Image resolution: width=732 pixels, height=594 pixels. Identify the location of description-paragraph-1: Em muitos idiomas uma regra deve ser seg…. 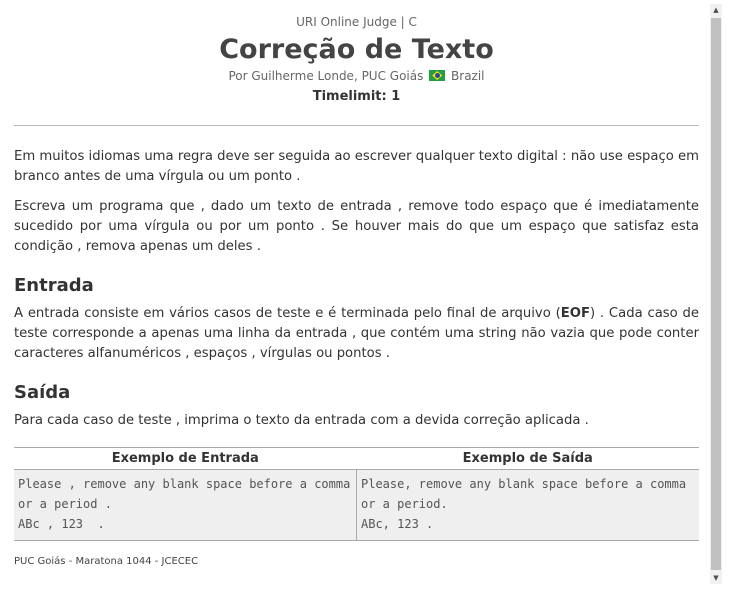
(356, 166).